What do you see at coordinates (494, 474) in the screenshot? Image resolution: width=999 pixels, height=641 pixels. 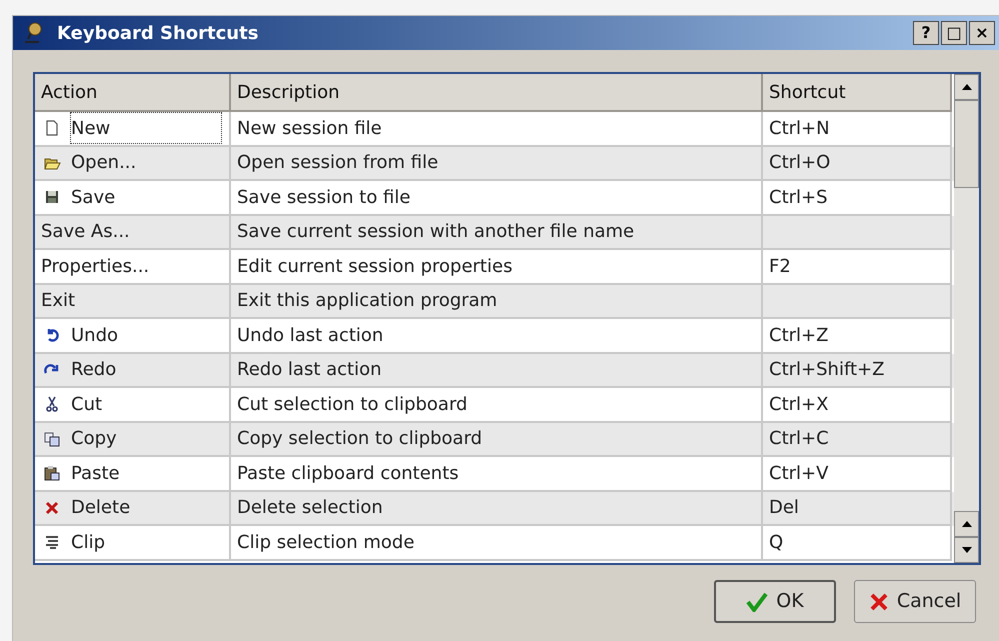 I see `table-row: Paste Paste clipboard contents Ctrl+V` at bounding box center [494, 474].